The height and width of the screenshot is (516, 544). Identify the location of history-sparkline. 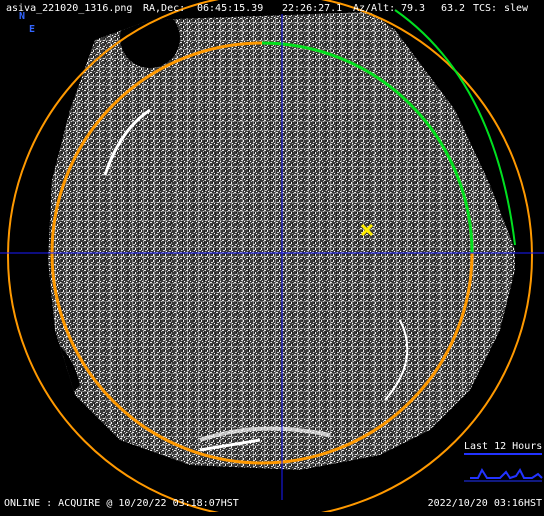
(506, 473).